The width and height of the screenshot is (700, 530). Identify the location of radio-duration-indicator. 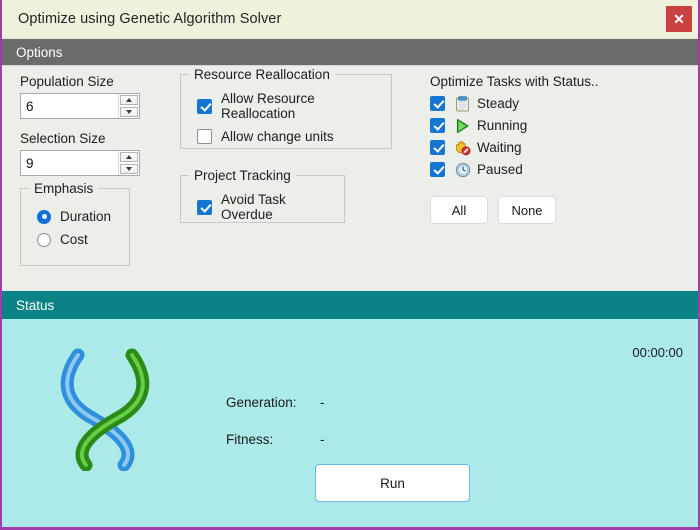
(44, 216).